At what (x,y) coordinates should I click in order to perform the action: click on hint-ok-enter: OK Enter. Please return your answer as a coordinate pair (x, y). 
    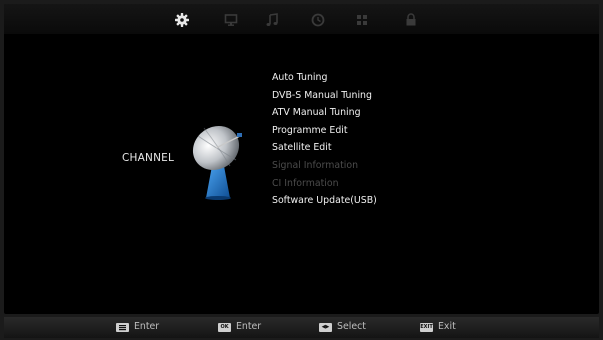
    Looking at the image, I should click on (239, 327).